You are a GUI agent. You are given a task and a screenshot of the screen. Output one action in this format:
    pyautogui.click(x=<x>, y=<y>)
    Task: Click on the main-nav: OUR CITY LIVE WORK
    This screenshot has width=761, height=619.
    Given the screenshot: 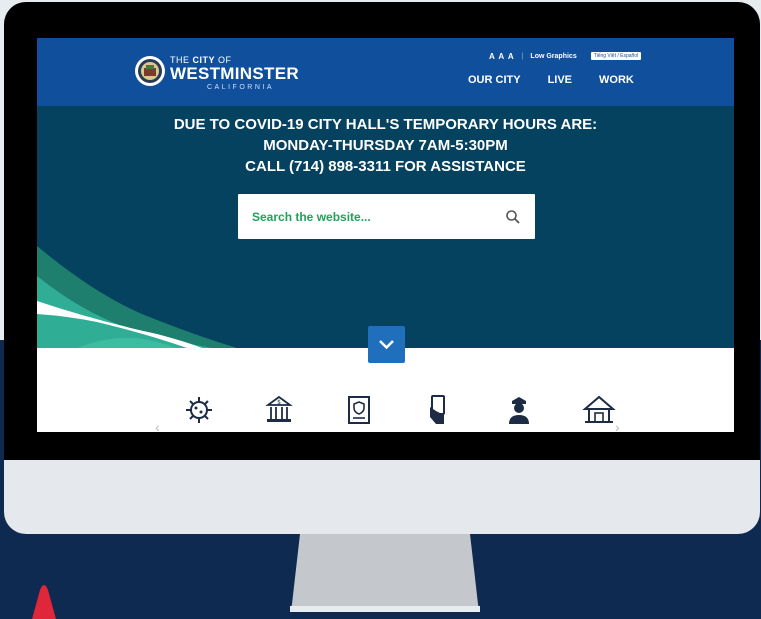 What is the action you would take?
    pyautogui.click(x=564, y=80)
    